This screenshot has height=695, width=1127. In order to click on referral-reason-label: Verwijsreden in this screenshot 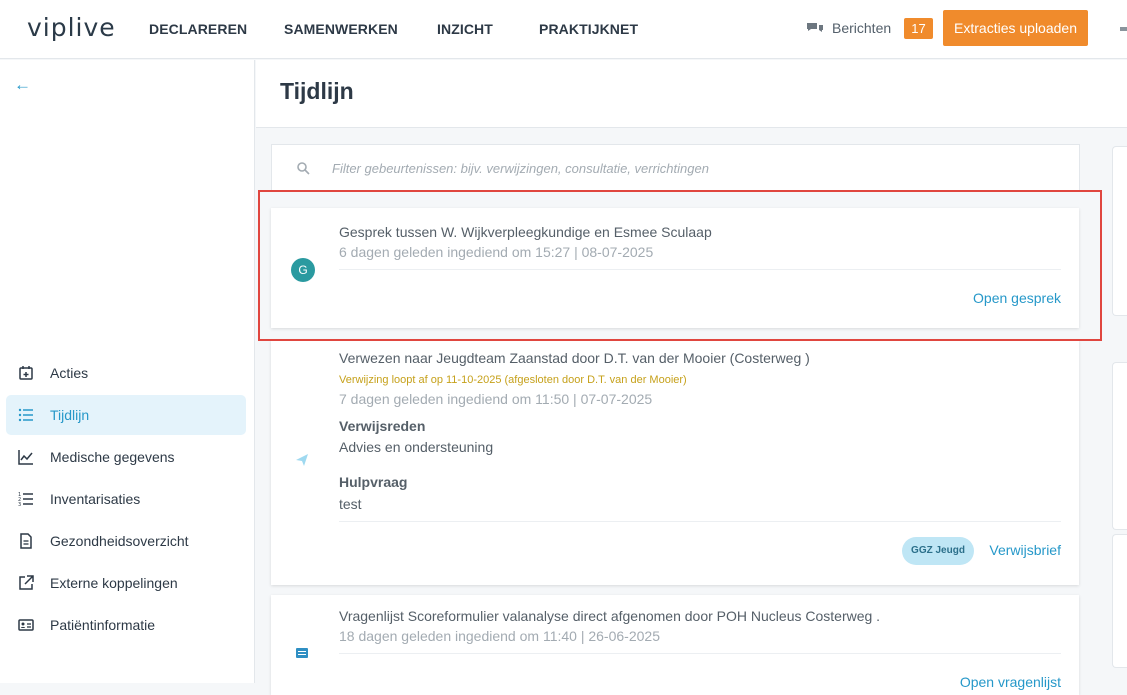, I will do `click(382, 426)`.